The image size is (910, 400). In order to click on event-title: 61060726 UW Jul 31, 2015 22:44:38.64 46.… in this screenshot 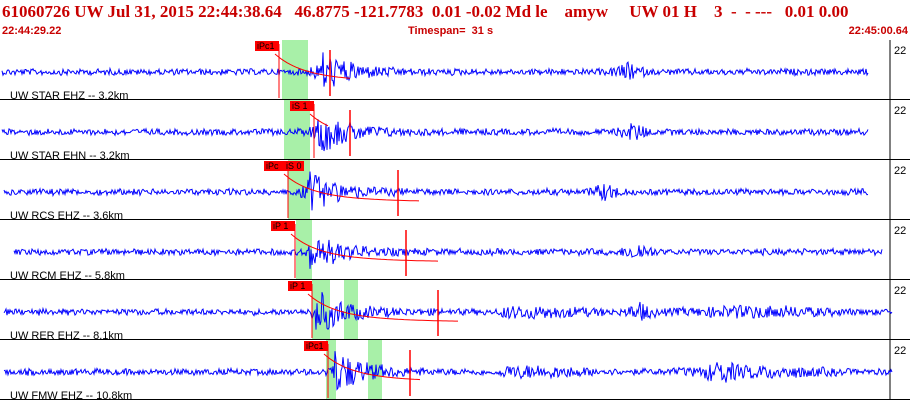, I will do `click(425, 11)`.